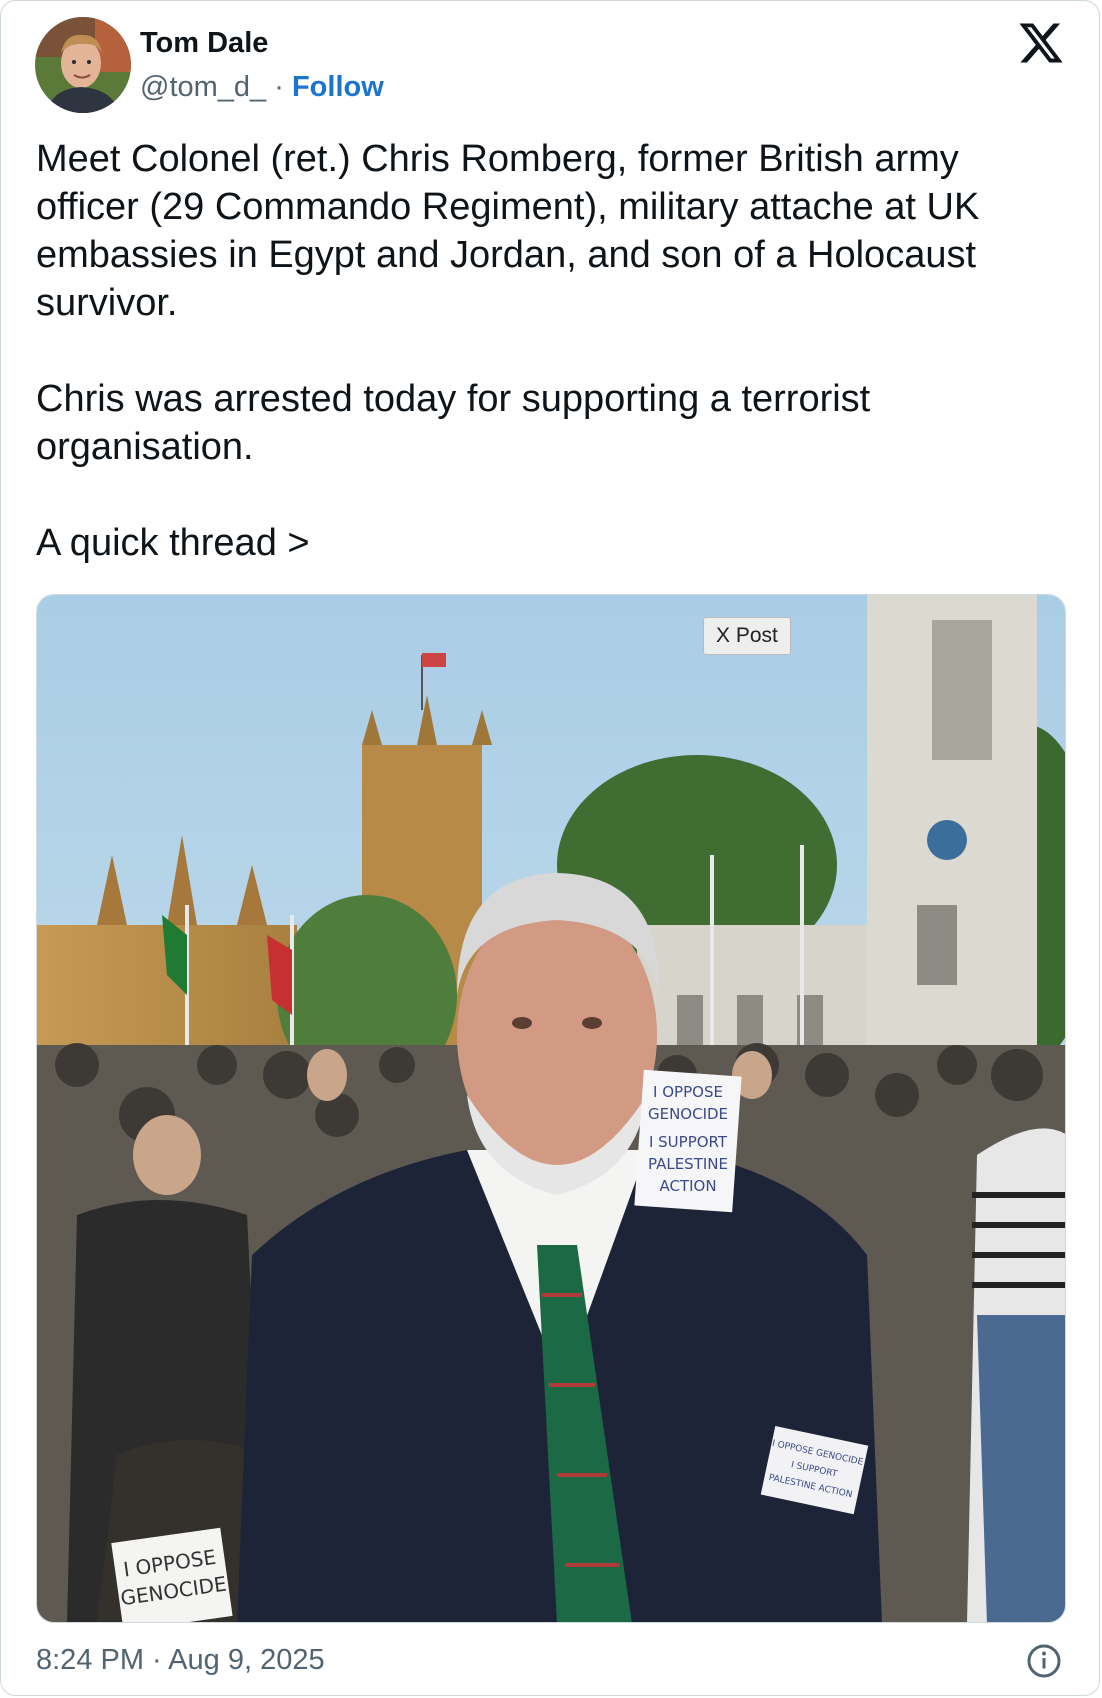  I want to click on avatar, so click(83, 65).